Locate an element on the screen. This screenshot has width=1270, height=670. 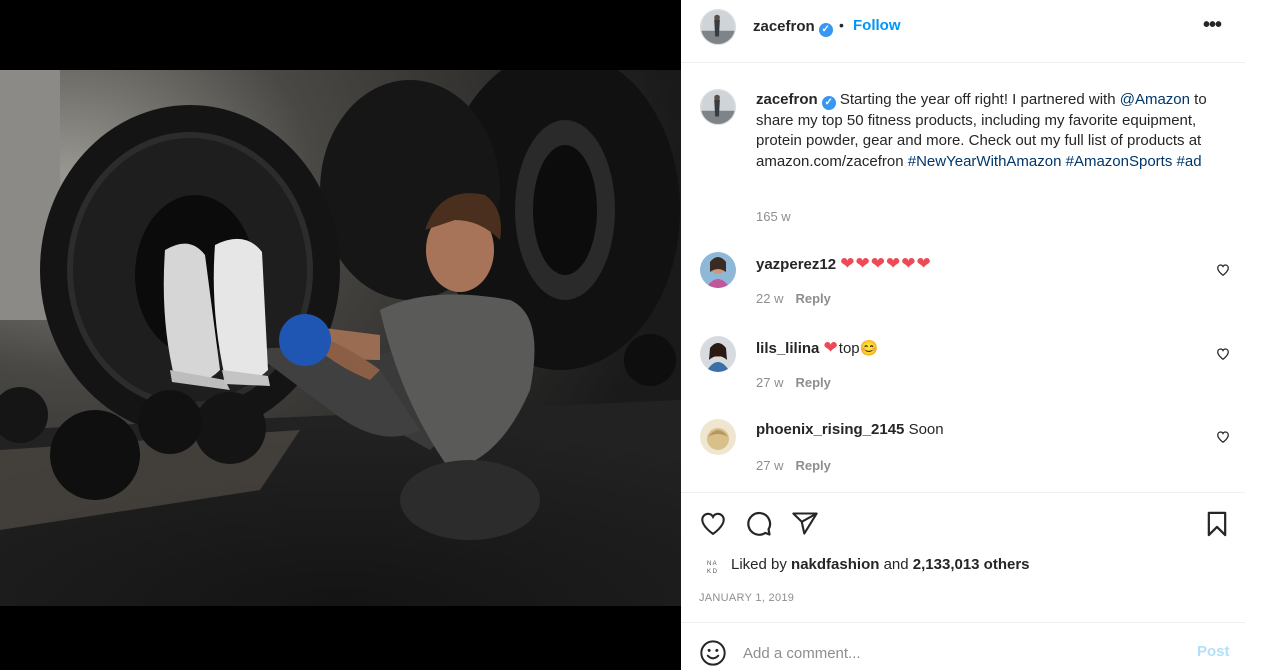
comment-smile-emoji: 😊 is located at coordinates (869, 348).